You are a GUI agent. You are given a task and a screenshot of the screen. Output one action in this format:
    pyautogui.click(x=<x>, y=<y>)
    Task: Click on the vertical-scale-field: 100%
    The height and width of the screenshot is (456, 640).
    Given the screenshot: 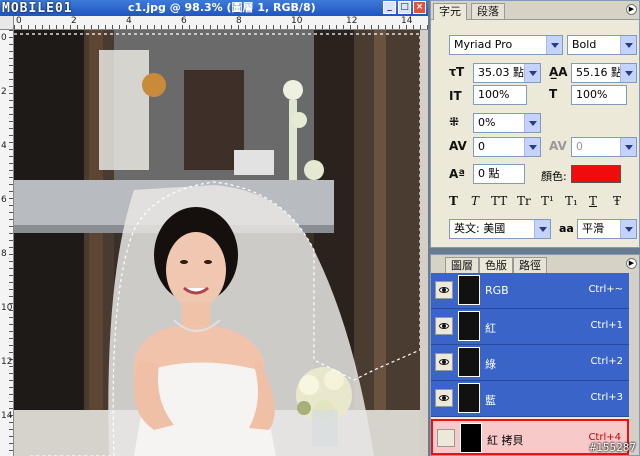 What is the action you would take?
    pyautogui.click(x=500, y=95)
    